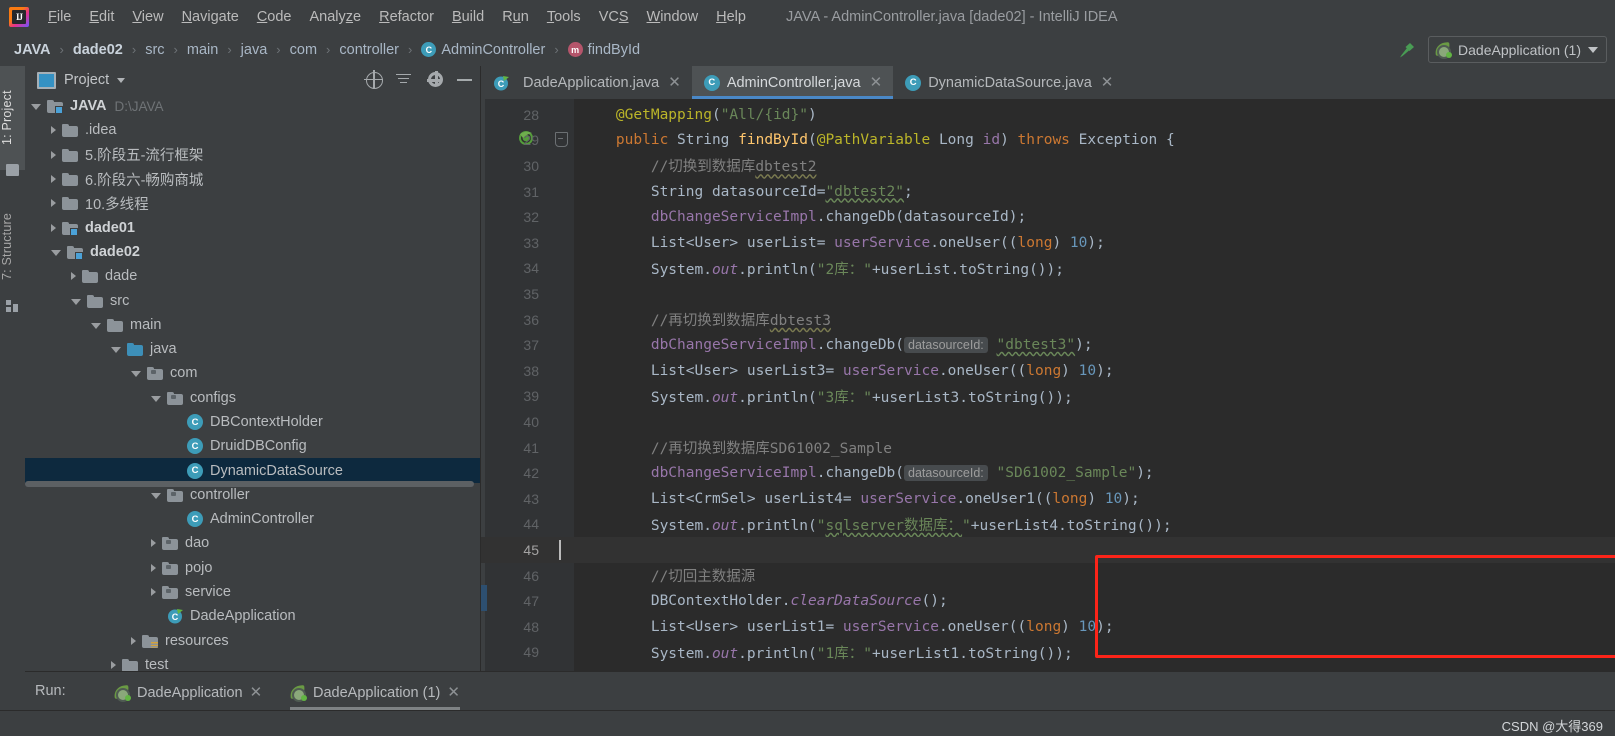 The height and width of the screenshot is (736, 1615). I want to click on code-line-30: 30 //切换到数据库dbtest2, so click(1048, 166).